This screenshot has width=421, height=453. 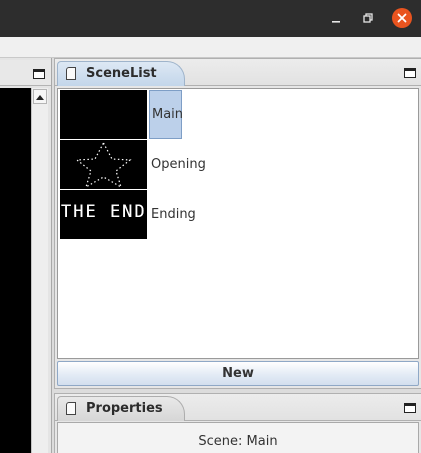 What do you see at coordinates (238, 407) in the screenshot?
I see `properties-tab-row: Properties` at bounding box center [238, 407].